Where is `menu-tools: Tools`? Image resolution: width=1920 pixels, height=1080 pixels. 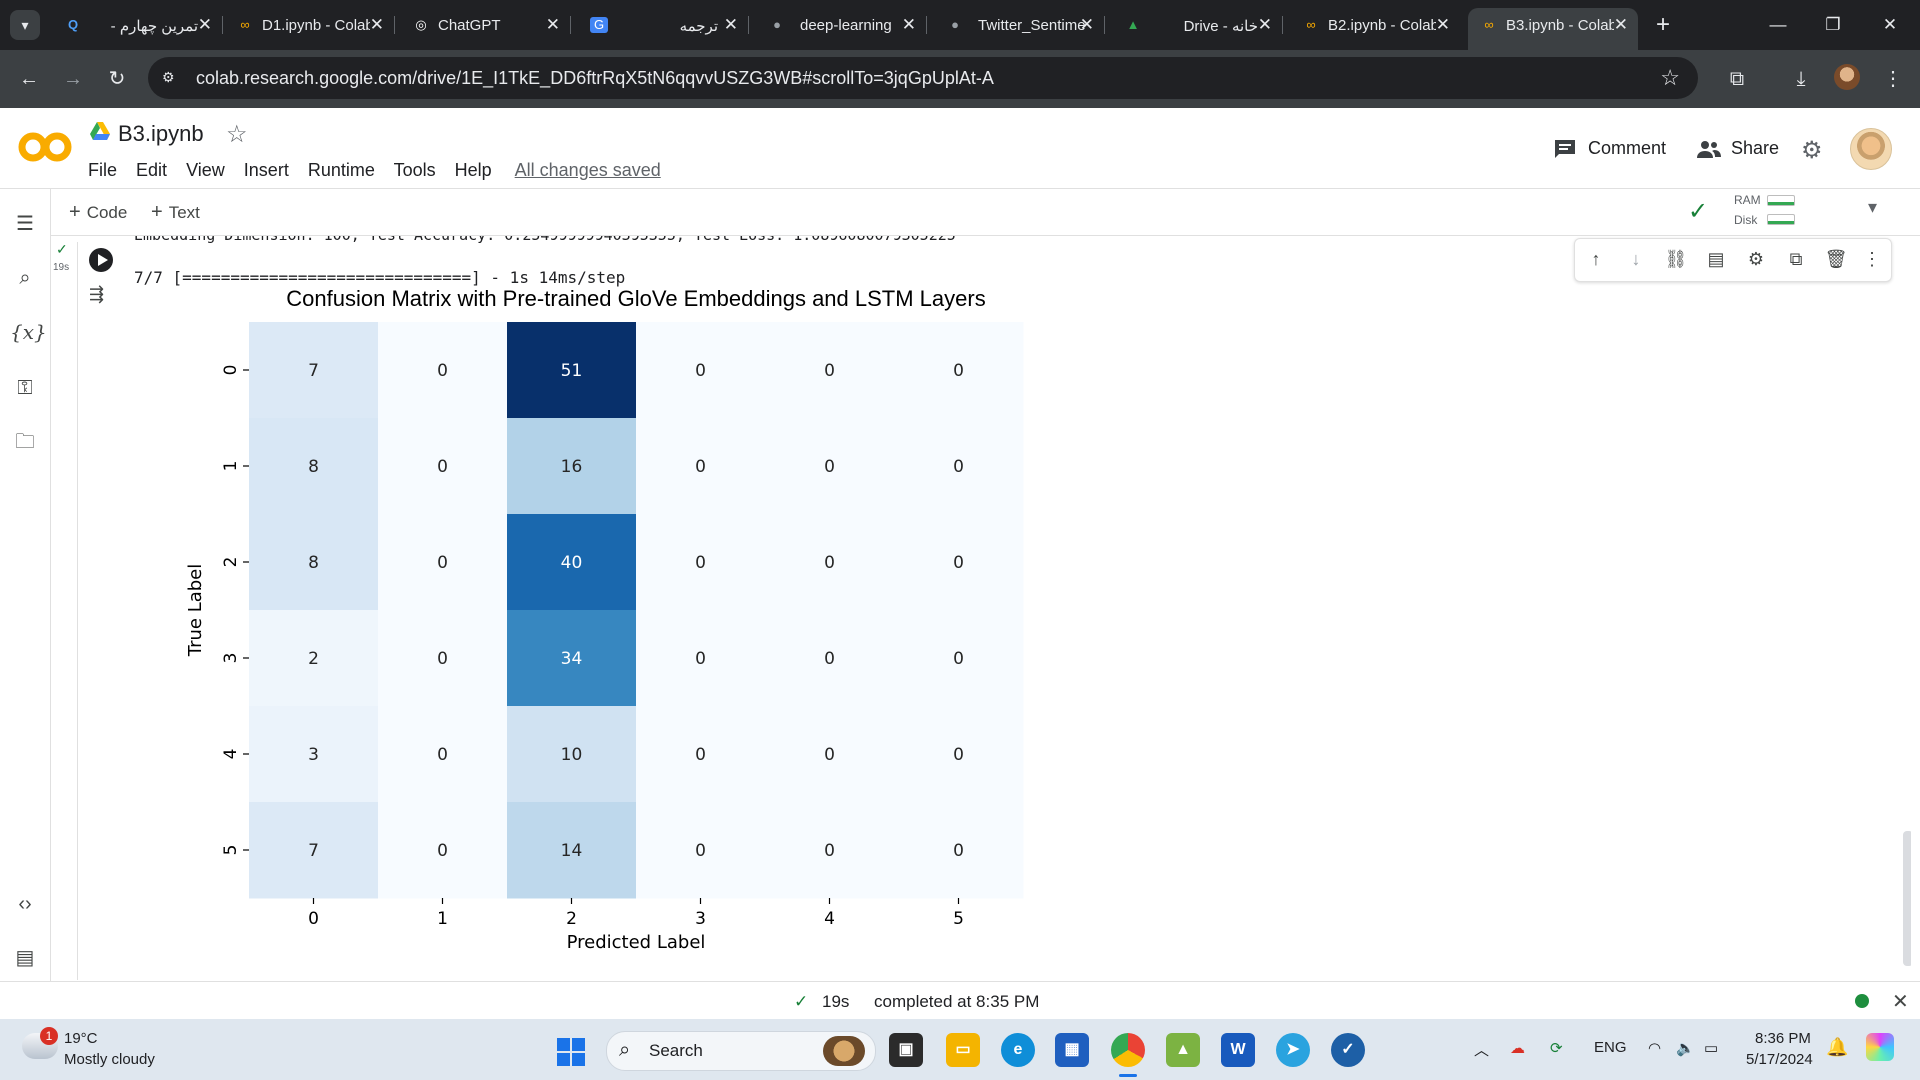
menu-tools: Tools is located at coordinates (415, 170).